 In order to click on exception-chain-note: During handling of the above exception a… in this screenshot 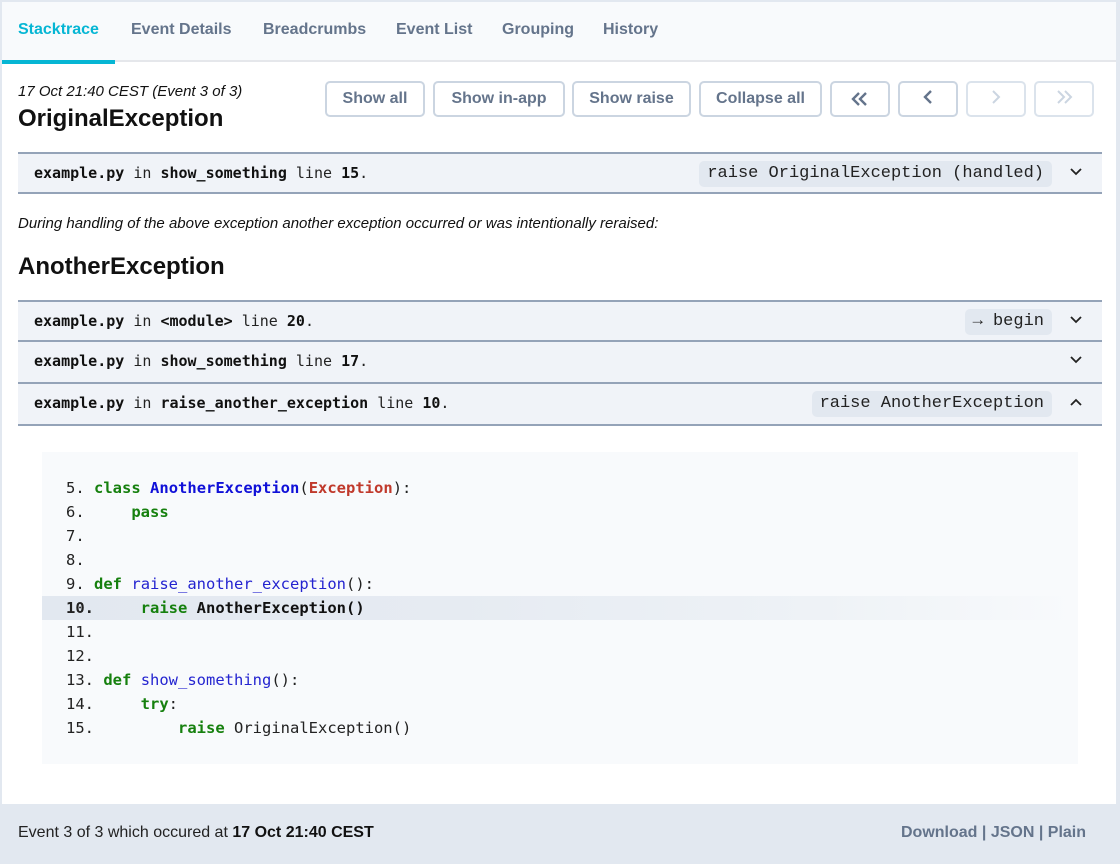, I will do `click(338, 223)`.